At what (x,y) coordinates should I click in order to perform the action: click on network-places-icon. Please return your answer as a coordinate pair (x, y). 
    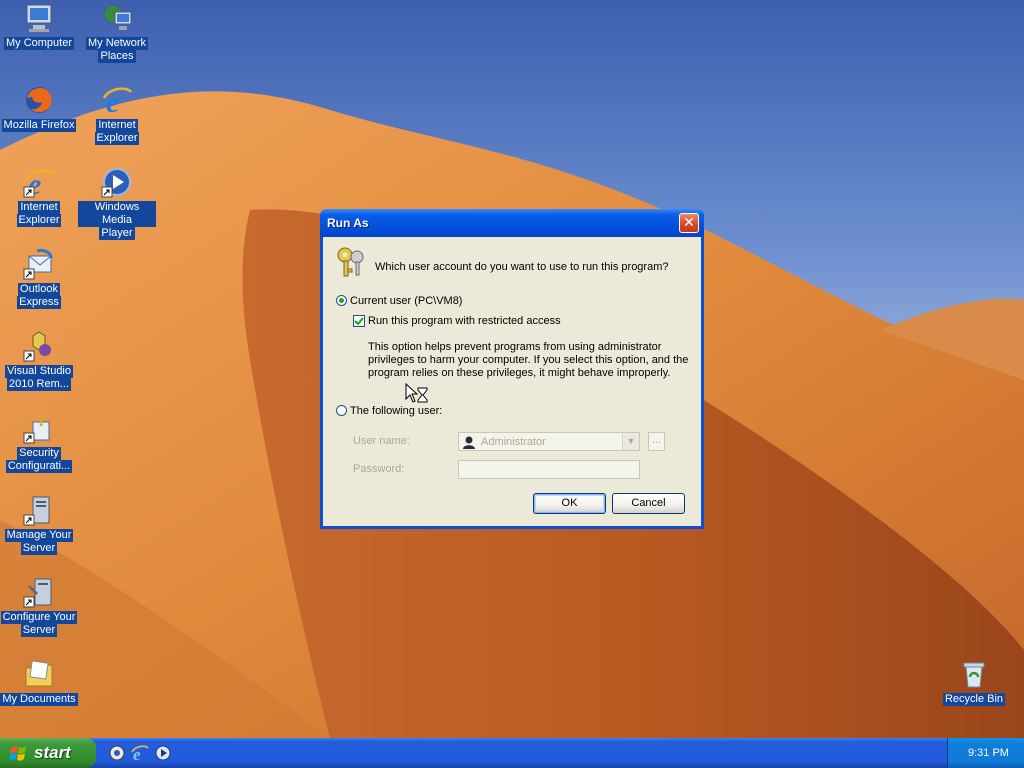
    Looking at the image, I should click on (117, 17).